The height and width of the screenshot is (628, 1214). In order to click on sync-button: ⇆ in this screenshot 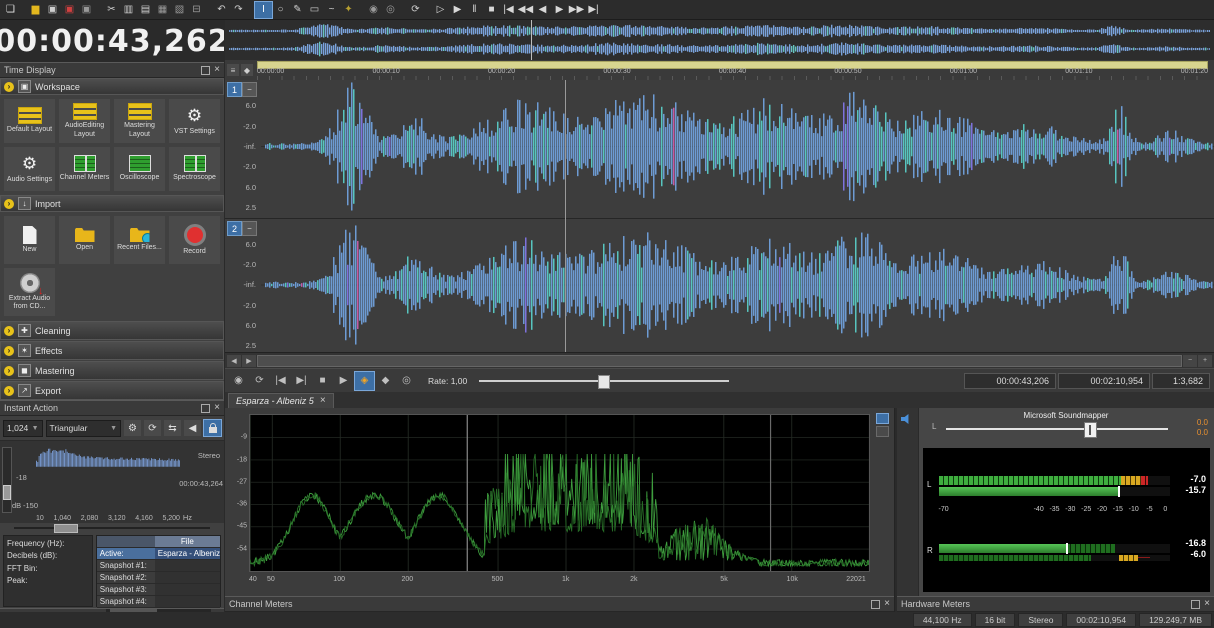, I will do `click(172, 428)`.